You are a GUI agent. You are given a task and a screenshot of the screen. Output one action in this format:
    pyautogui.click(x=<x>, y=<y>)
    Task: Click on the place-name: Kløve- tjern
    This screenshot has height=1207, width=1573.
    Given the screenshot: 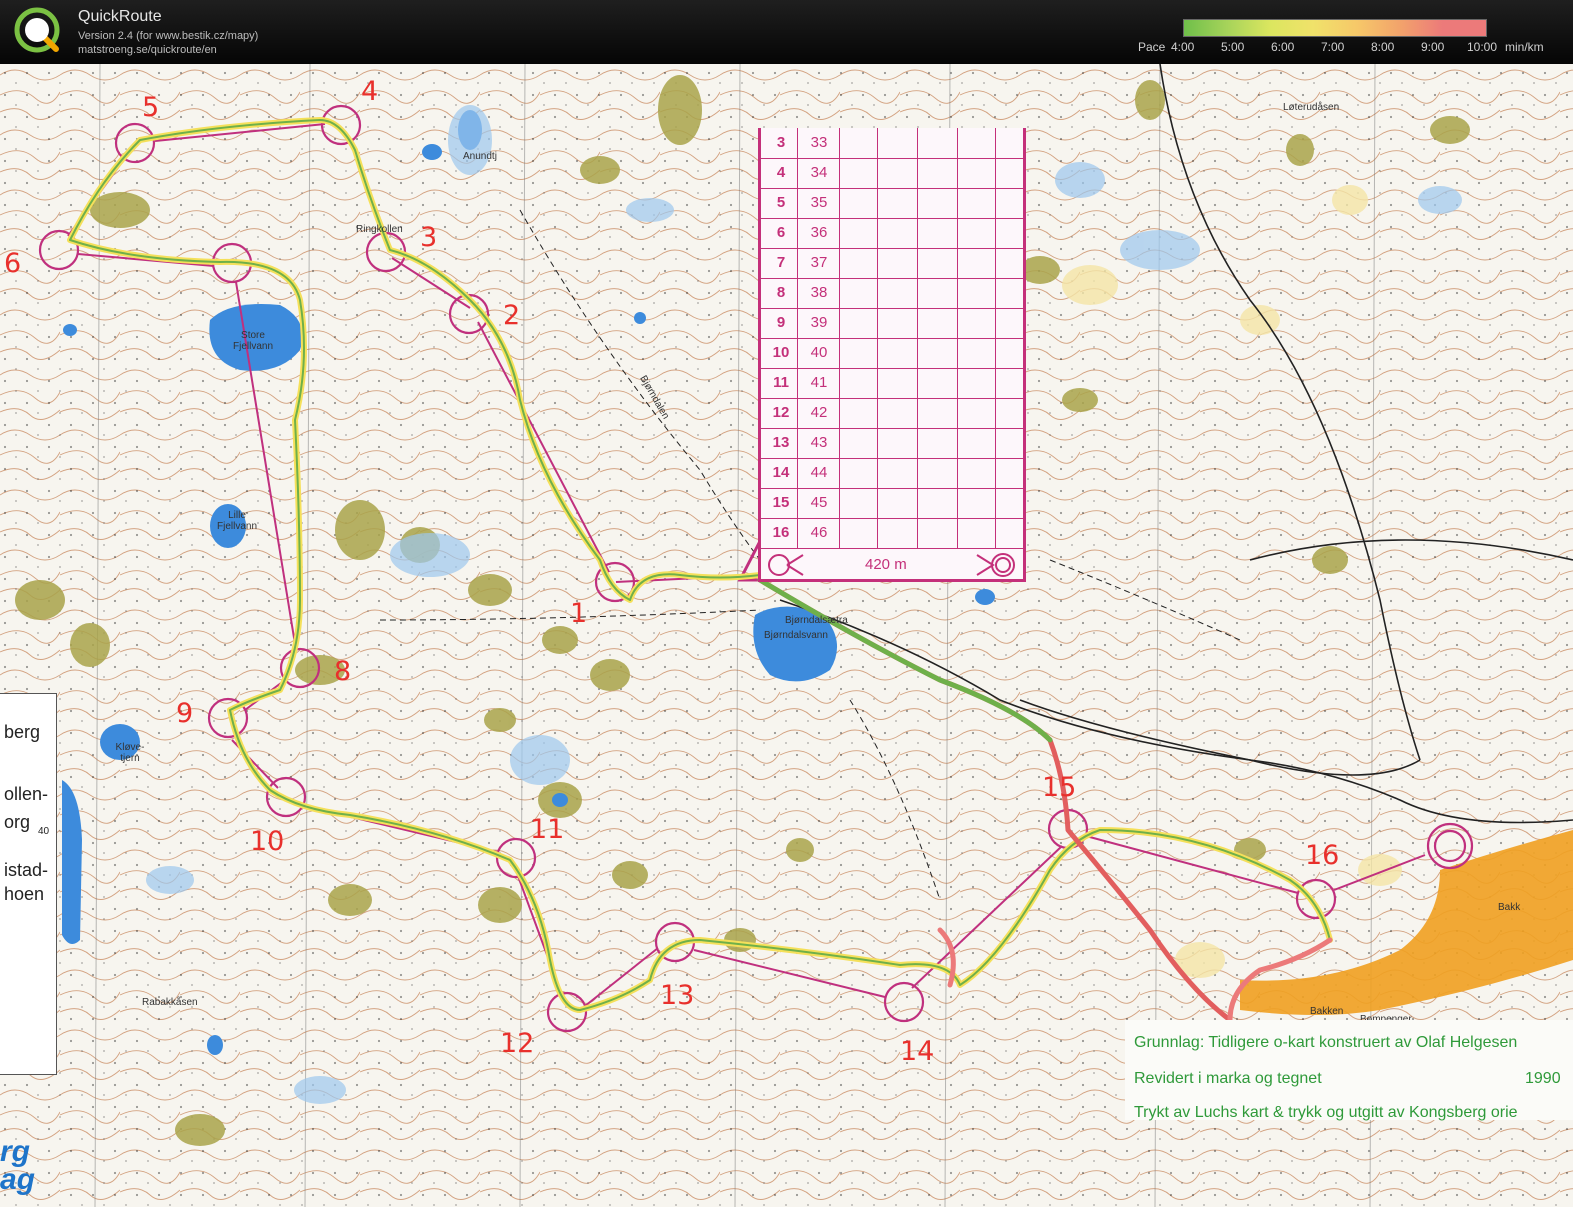 What is the action you would take?
    pyautogui.click(x=130, y=753)
    